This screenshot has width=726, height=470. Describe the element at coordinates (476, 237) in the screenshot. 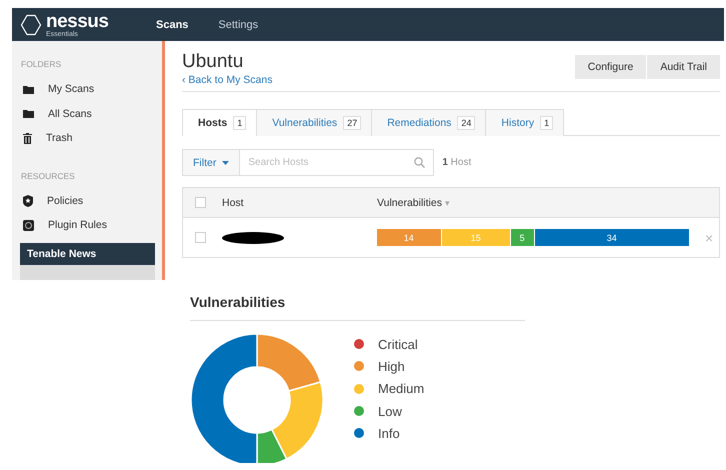

I see `severity-segment: 15` at that location.